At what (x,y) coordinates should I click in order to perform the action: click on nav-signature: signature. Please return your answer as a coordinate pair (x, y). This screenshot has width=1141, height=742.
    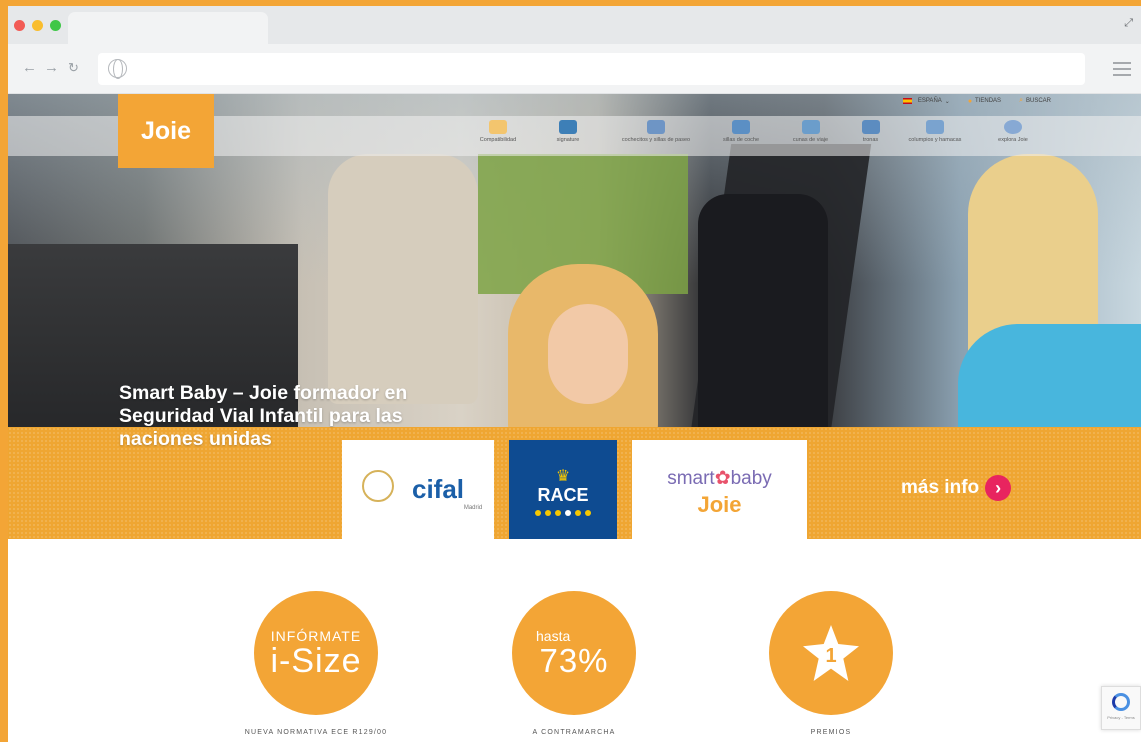
    Looking at the image, I should click on (568, 129).